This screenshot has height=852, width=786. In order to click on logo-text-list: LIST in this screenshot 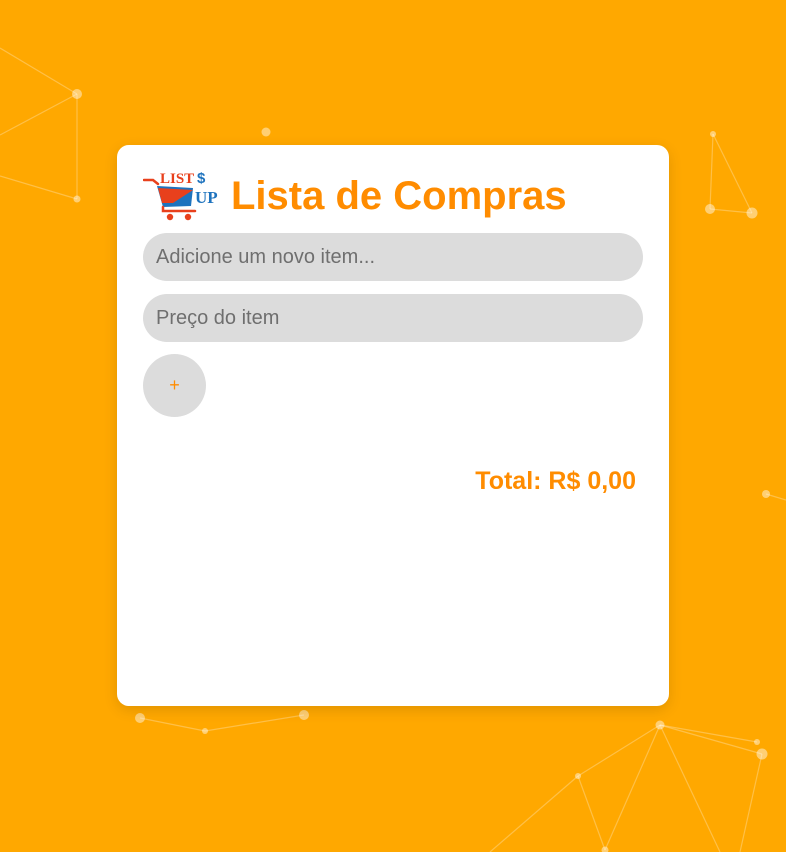, I will do `click(177, 179)`.